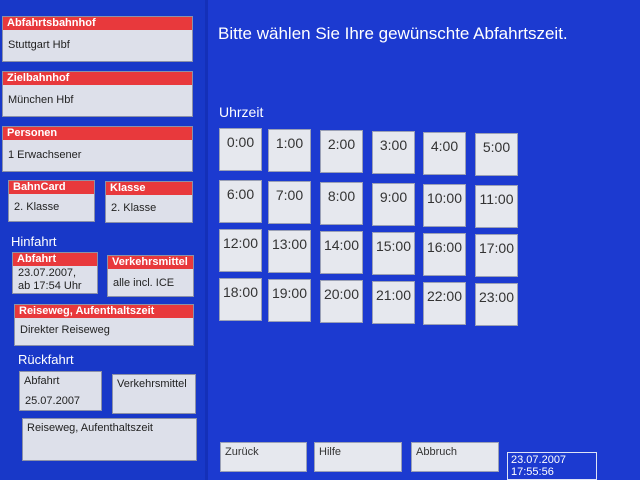 The image size is (640, 480). What do you see at coordinates (393, 152) in the screenshot?
I see `time-button-3-00: 3:00` at bounding box center [393, 152].